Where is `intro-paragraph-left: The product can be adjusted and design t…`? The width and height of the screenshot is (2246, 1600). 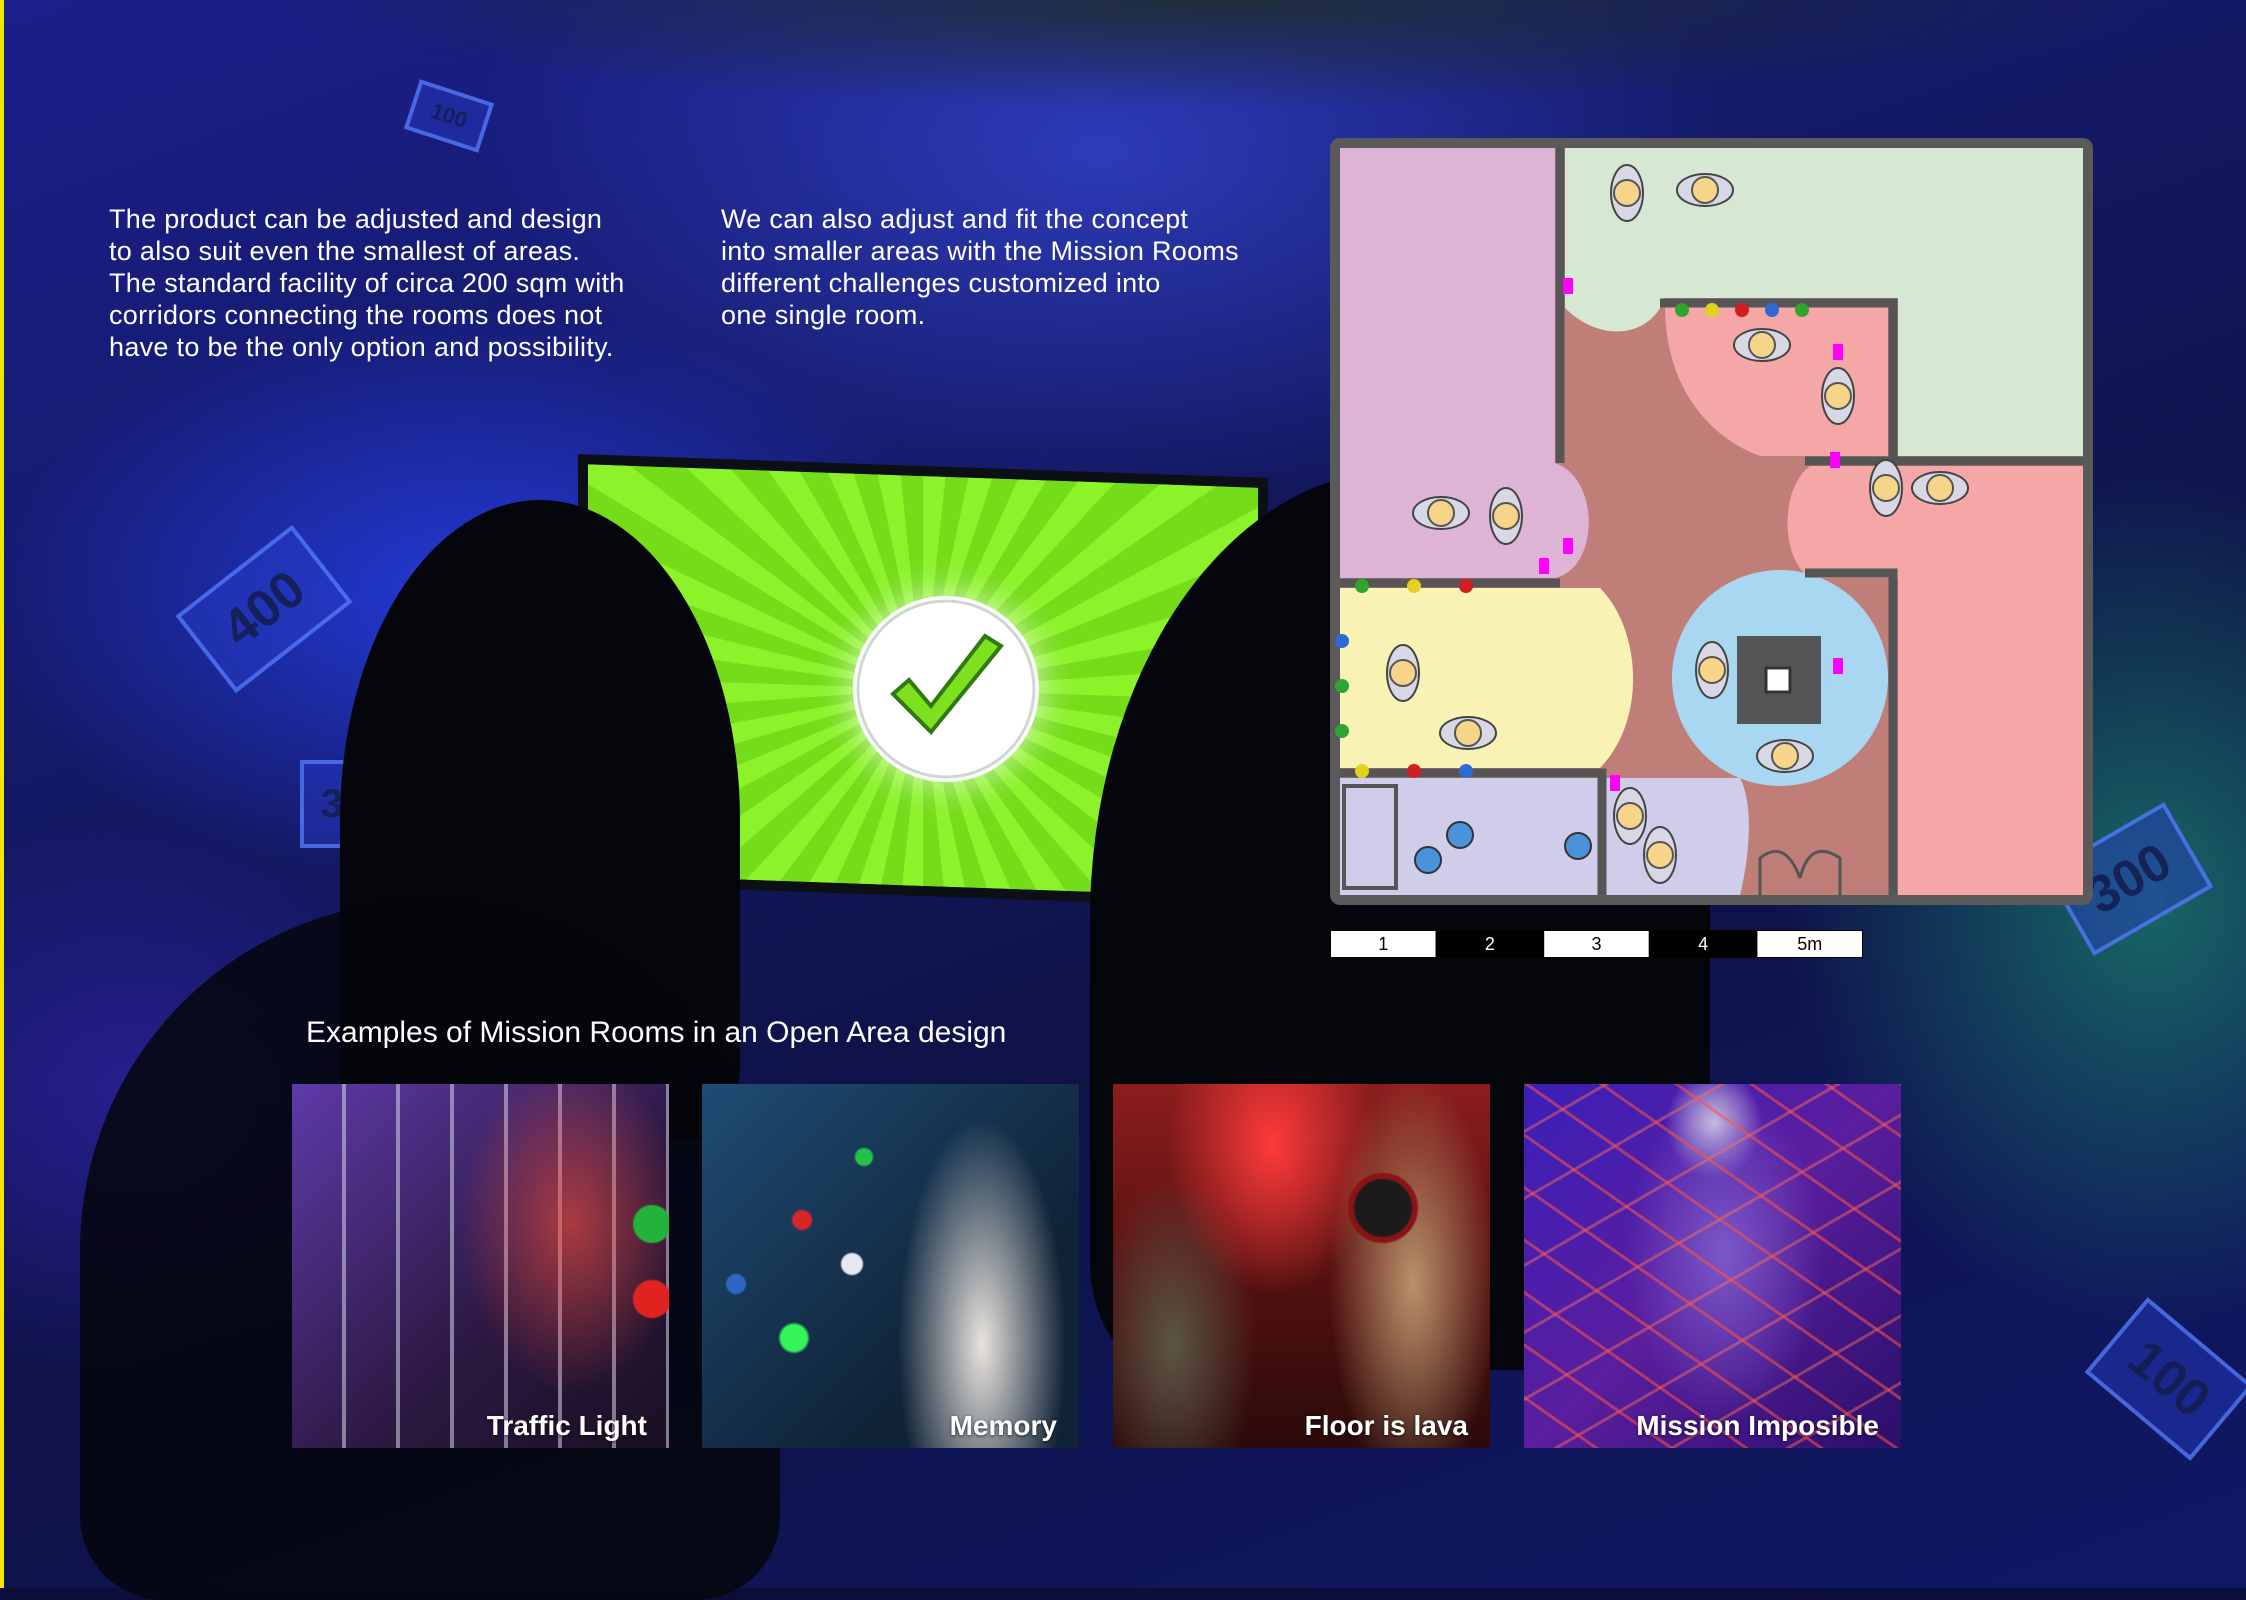 intro-paragraph-left: The product can be adjusted and design t… is located at coordinates (367, 283).